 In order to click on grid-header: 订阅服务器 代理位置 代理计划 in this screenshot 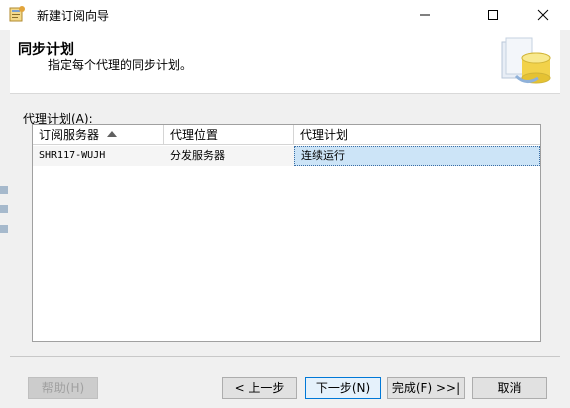, I will do `click(286, 135)`.